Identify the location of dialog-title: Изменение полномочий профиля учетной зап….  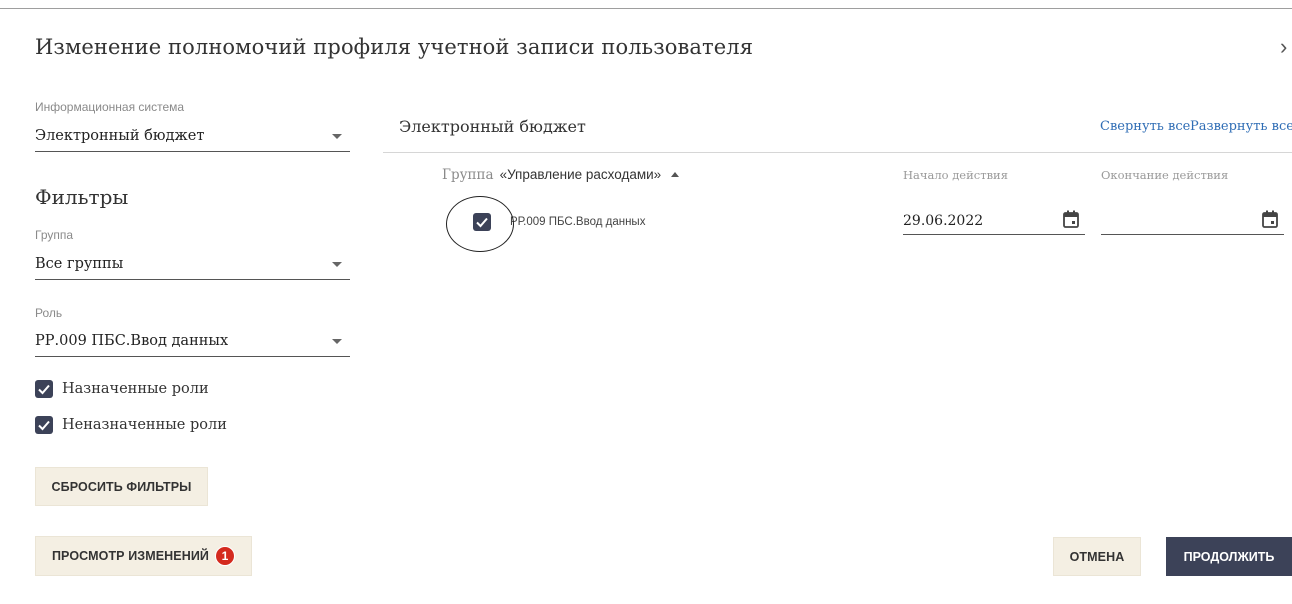
(394, 47).